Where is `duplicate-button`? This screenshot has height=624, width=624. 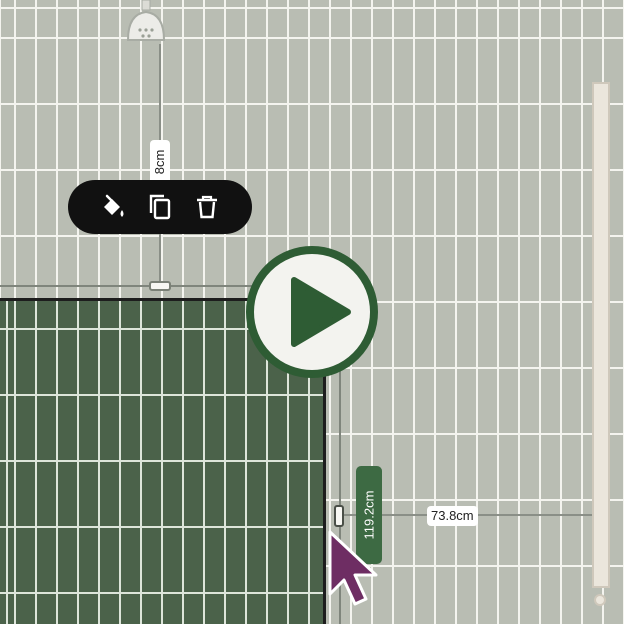 duplicate-button is located at coordinates (160, 207).